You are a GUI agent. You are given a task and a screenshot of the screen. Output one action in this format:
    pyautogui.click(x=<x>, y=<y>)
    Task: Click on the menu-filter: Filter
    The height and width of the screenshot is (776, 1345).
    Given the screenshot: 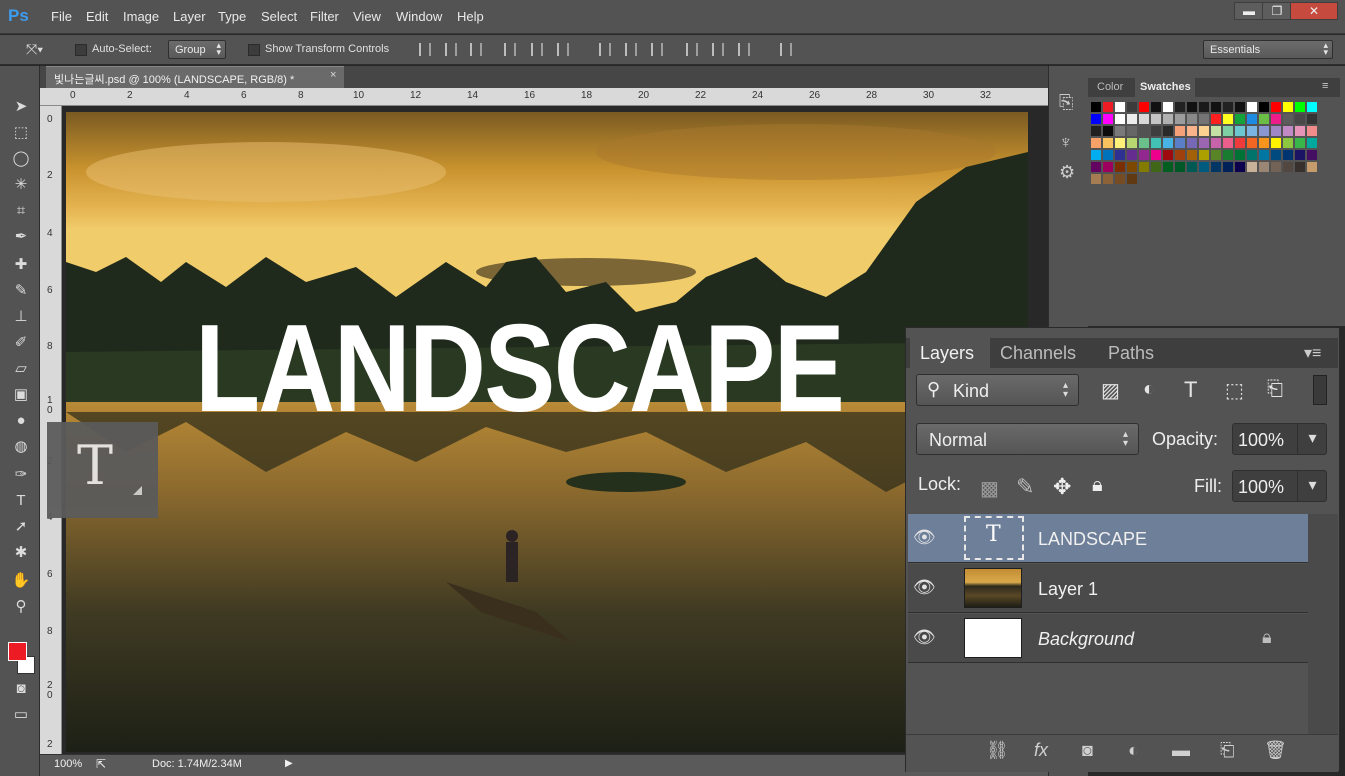 What is the action you would take?
    pyautogui.click(x=324, y=16)
    